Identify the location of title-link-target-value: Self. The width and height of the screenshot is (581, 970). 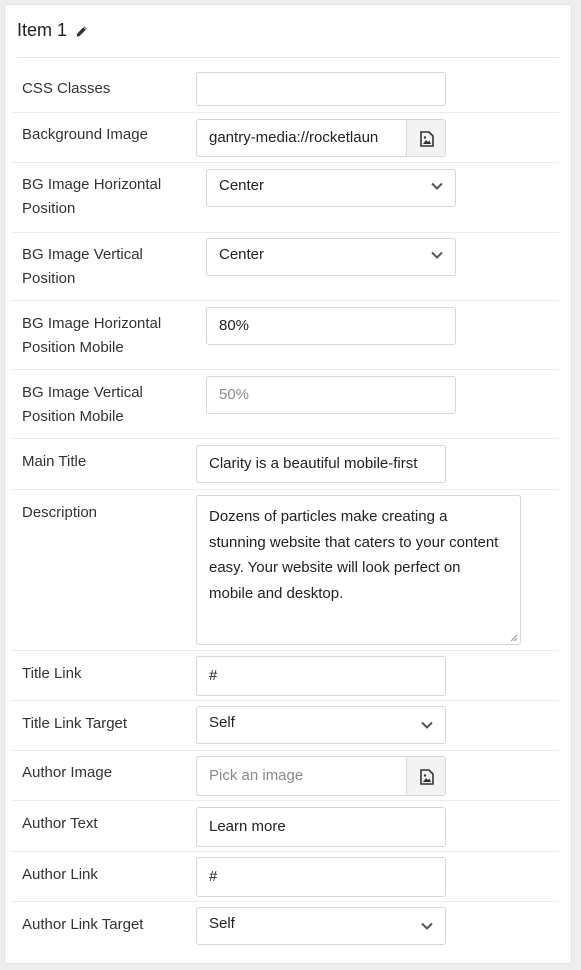
(222, 722).